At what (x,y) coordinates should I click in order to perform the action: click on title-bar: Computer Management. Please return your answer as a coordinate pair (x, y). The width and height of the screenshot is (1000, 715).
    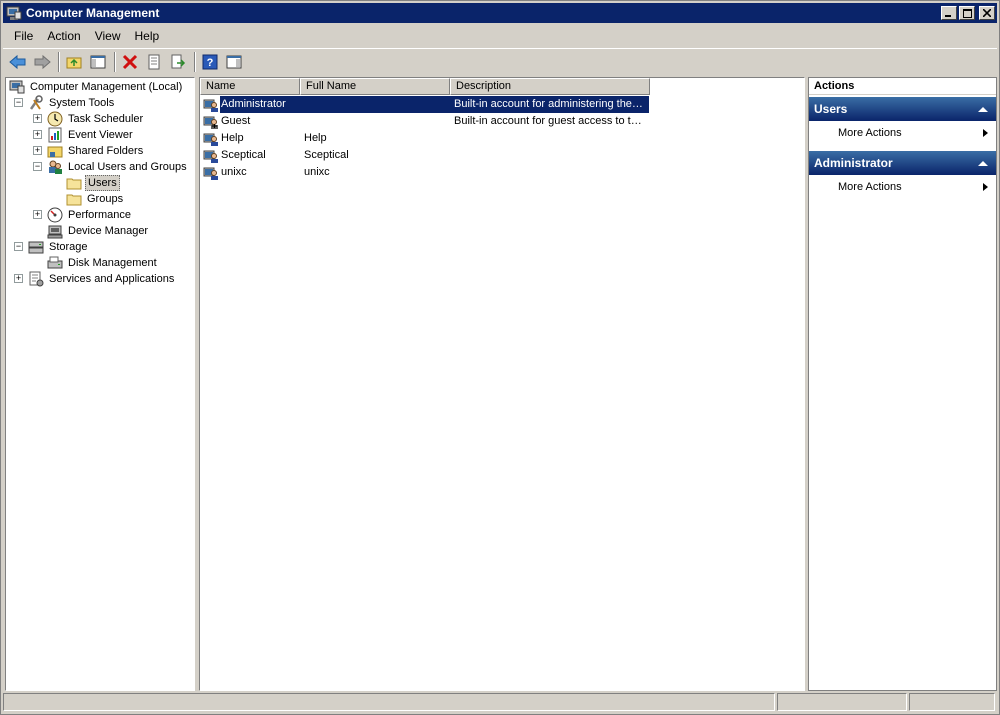
    Looking at the image, I should click on (500, 13).